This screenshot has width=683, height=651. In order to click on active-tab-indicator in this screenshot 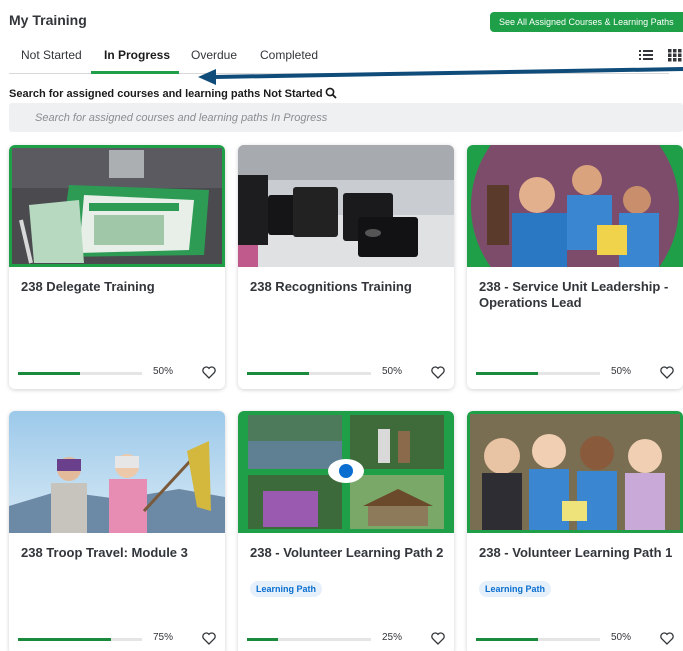, I will do `click(135, 72)`.